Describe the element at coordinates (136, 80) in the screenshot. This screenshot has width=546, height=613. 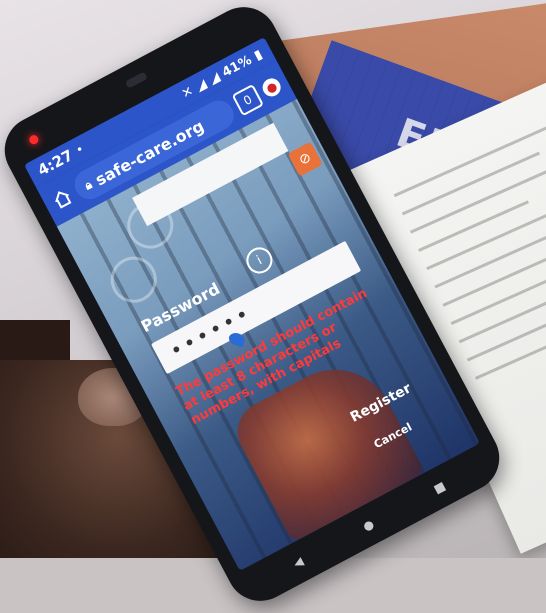
I see `front-camera` at that location.